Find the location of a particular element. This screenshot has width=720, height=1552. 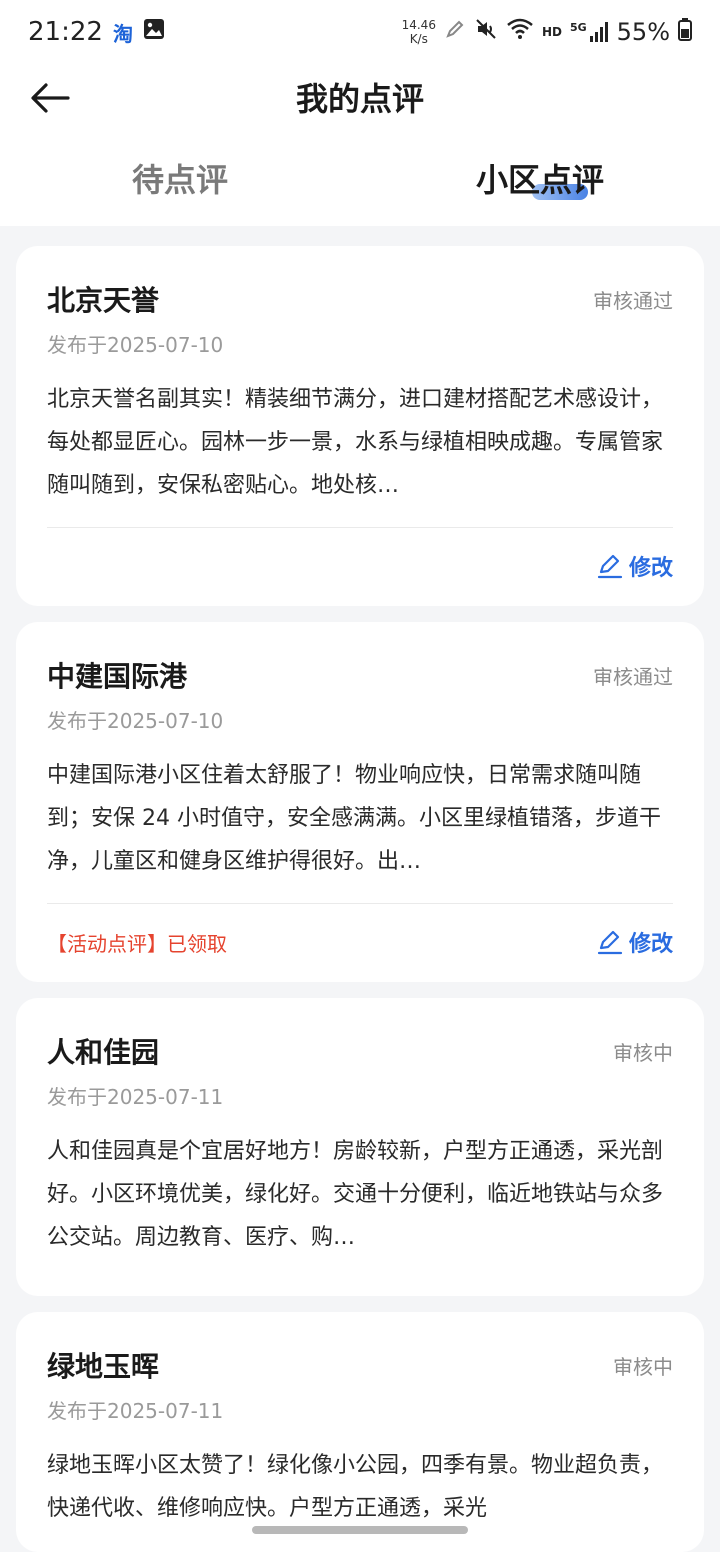

back-button is located at coordinates (50, 98).